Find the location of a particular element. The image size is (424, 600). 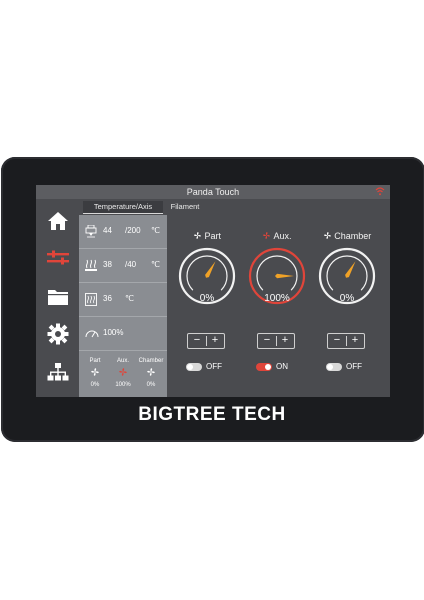

nozzle-row: 44 /200 ℃ is located at coordinates (123, 232).